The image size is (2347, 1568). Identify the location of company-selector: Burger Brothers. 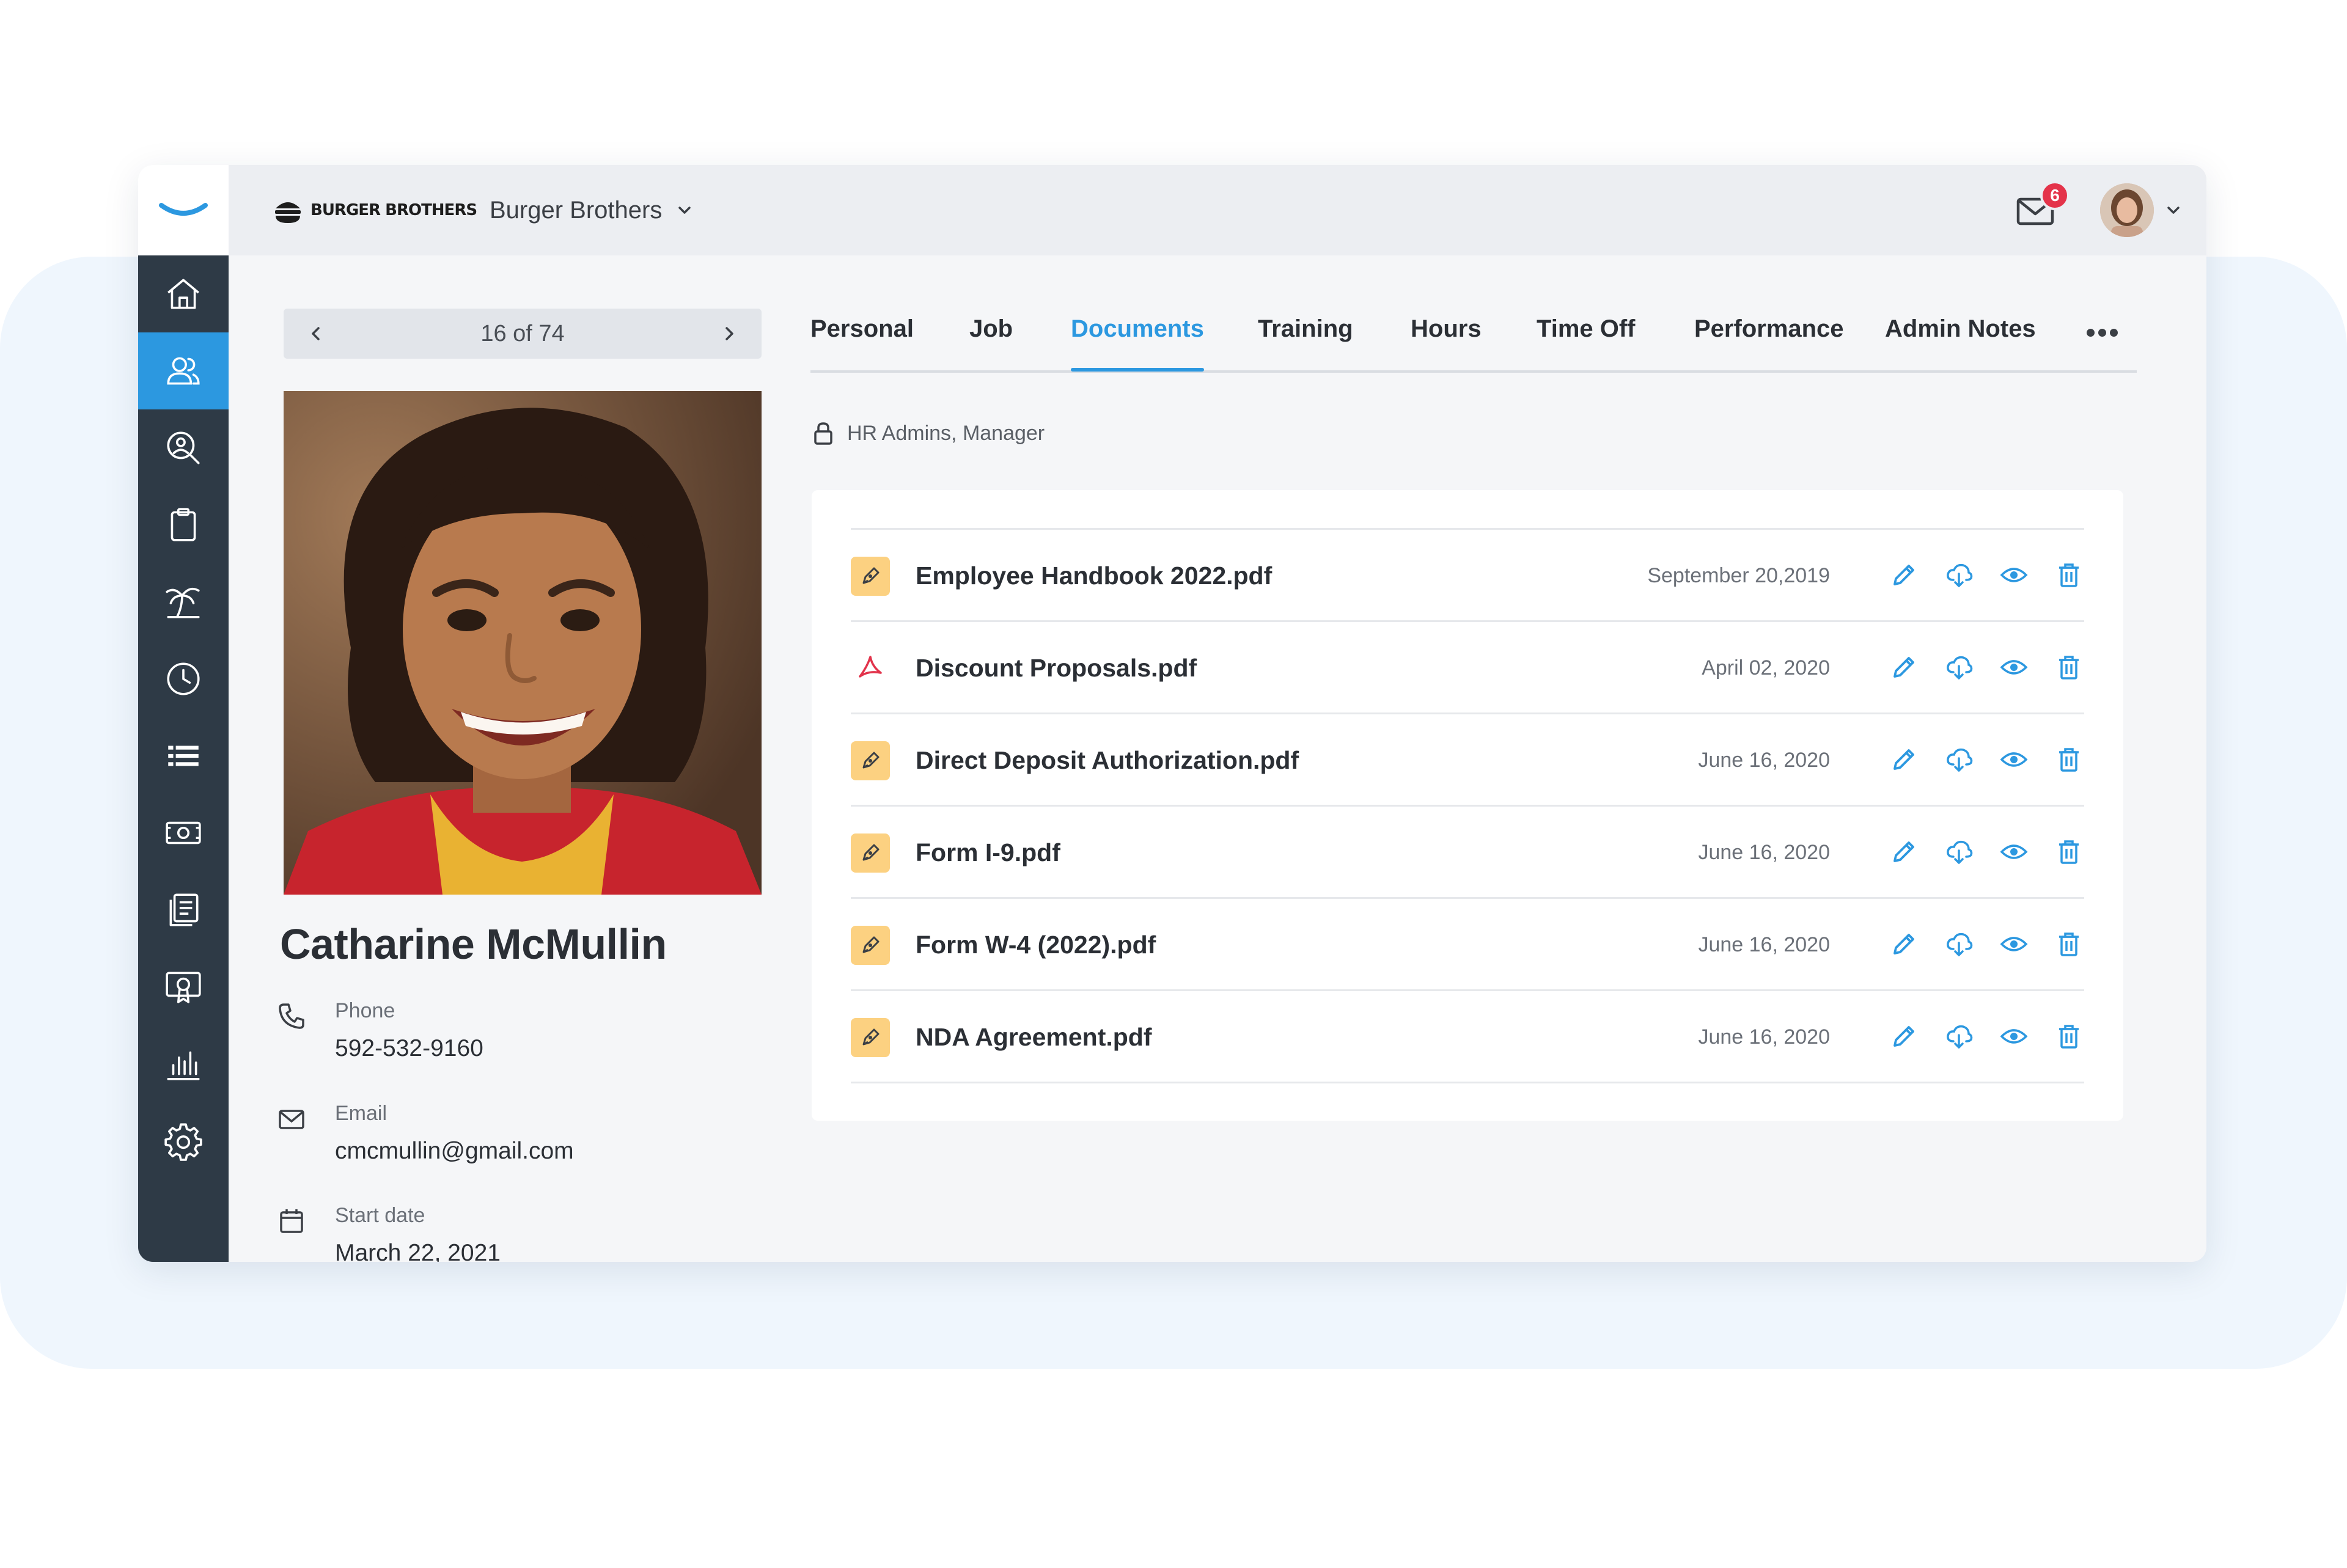
(592, 210).